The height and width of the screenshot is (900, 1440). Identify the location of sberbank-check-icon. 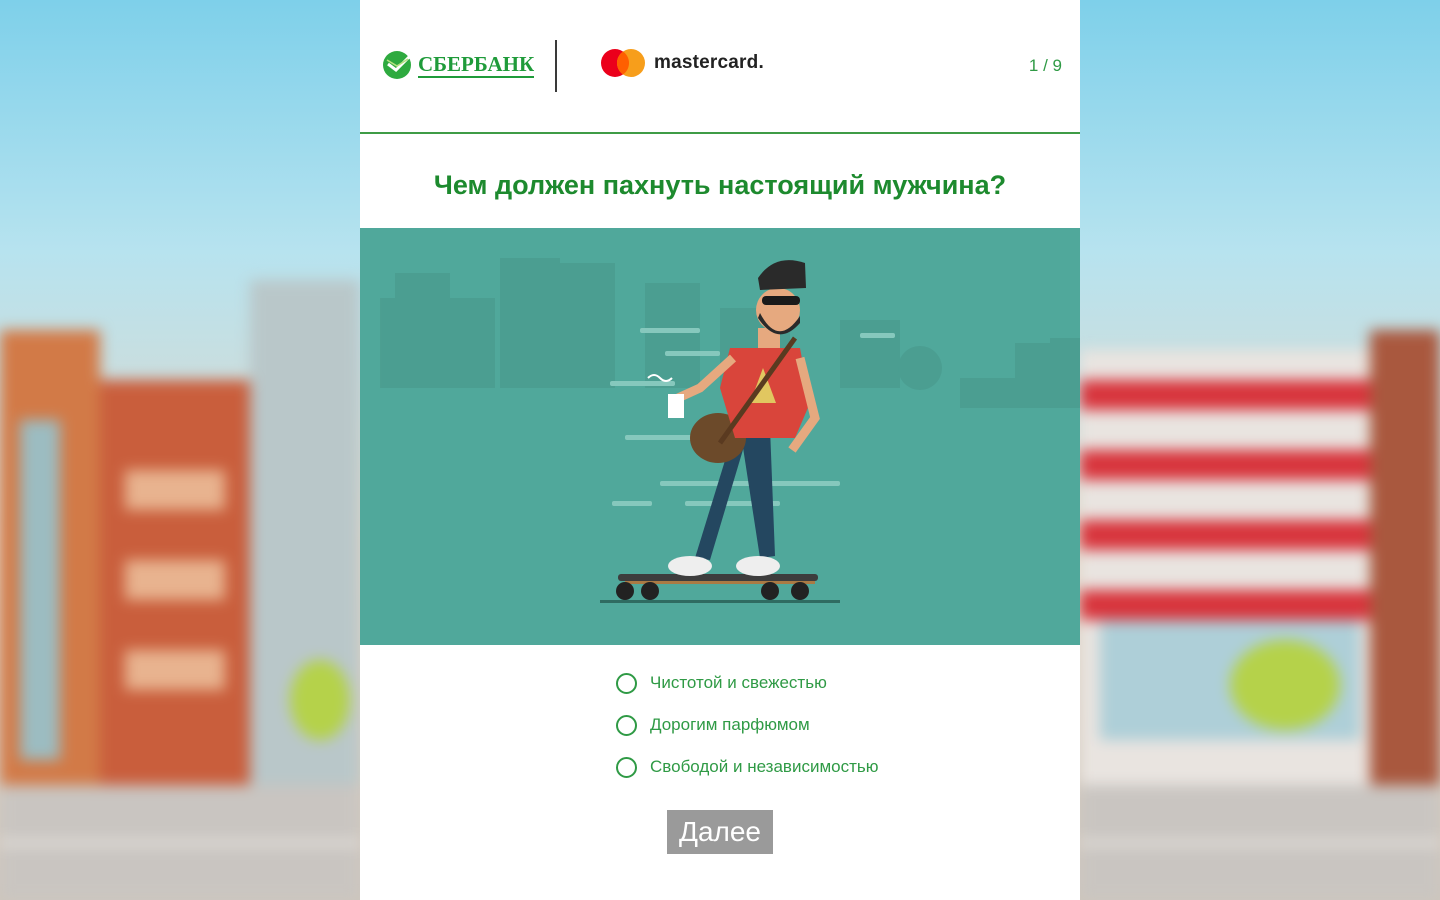
(397, 65).